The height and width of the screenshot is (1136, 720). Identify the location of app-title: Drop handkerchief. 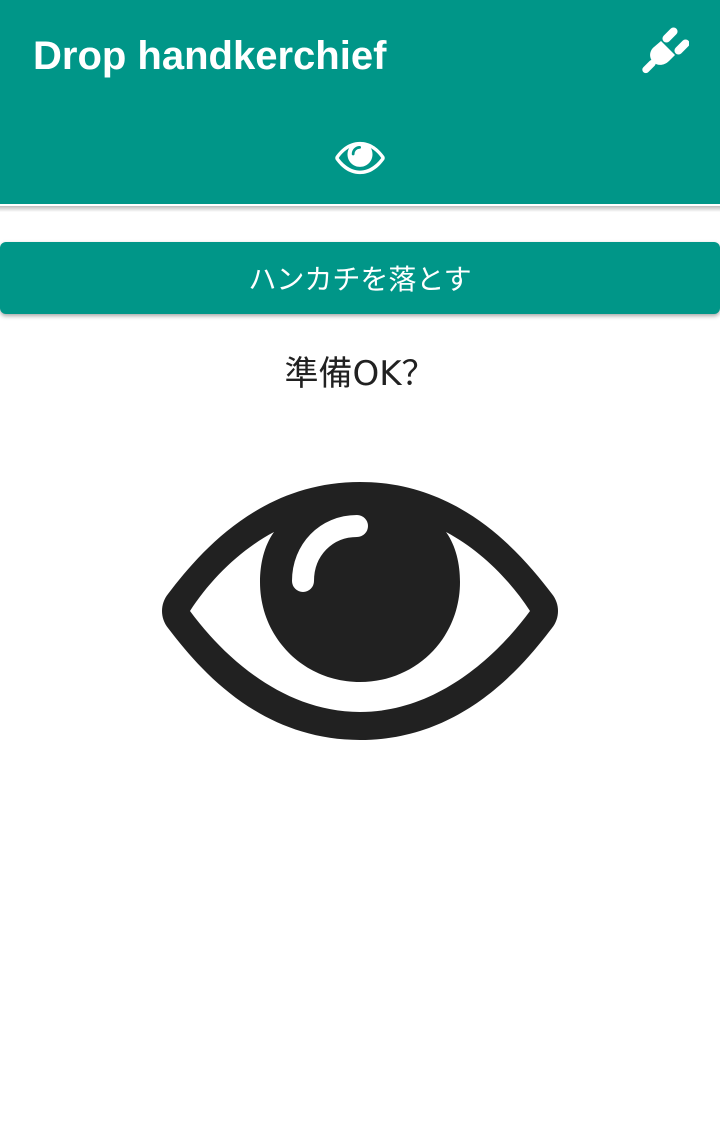
(210, 56).